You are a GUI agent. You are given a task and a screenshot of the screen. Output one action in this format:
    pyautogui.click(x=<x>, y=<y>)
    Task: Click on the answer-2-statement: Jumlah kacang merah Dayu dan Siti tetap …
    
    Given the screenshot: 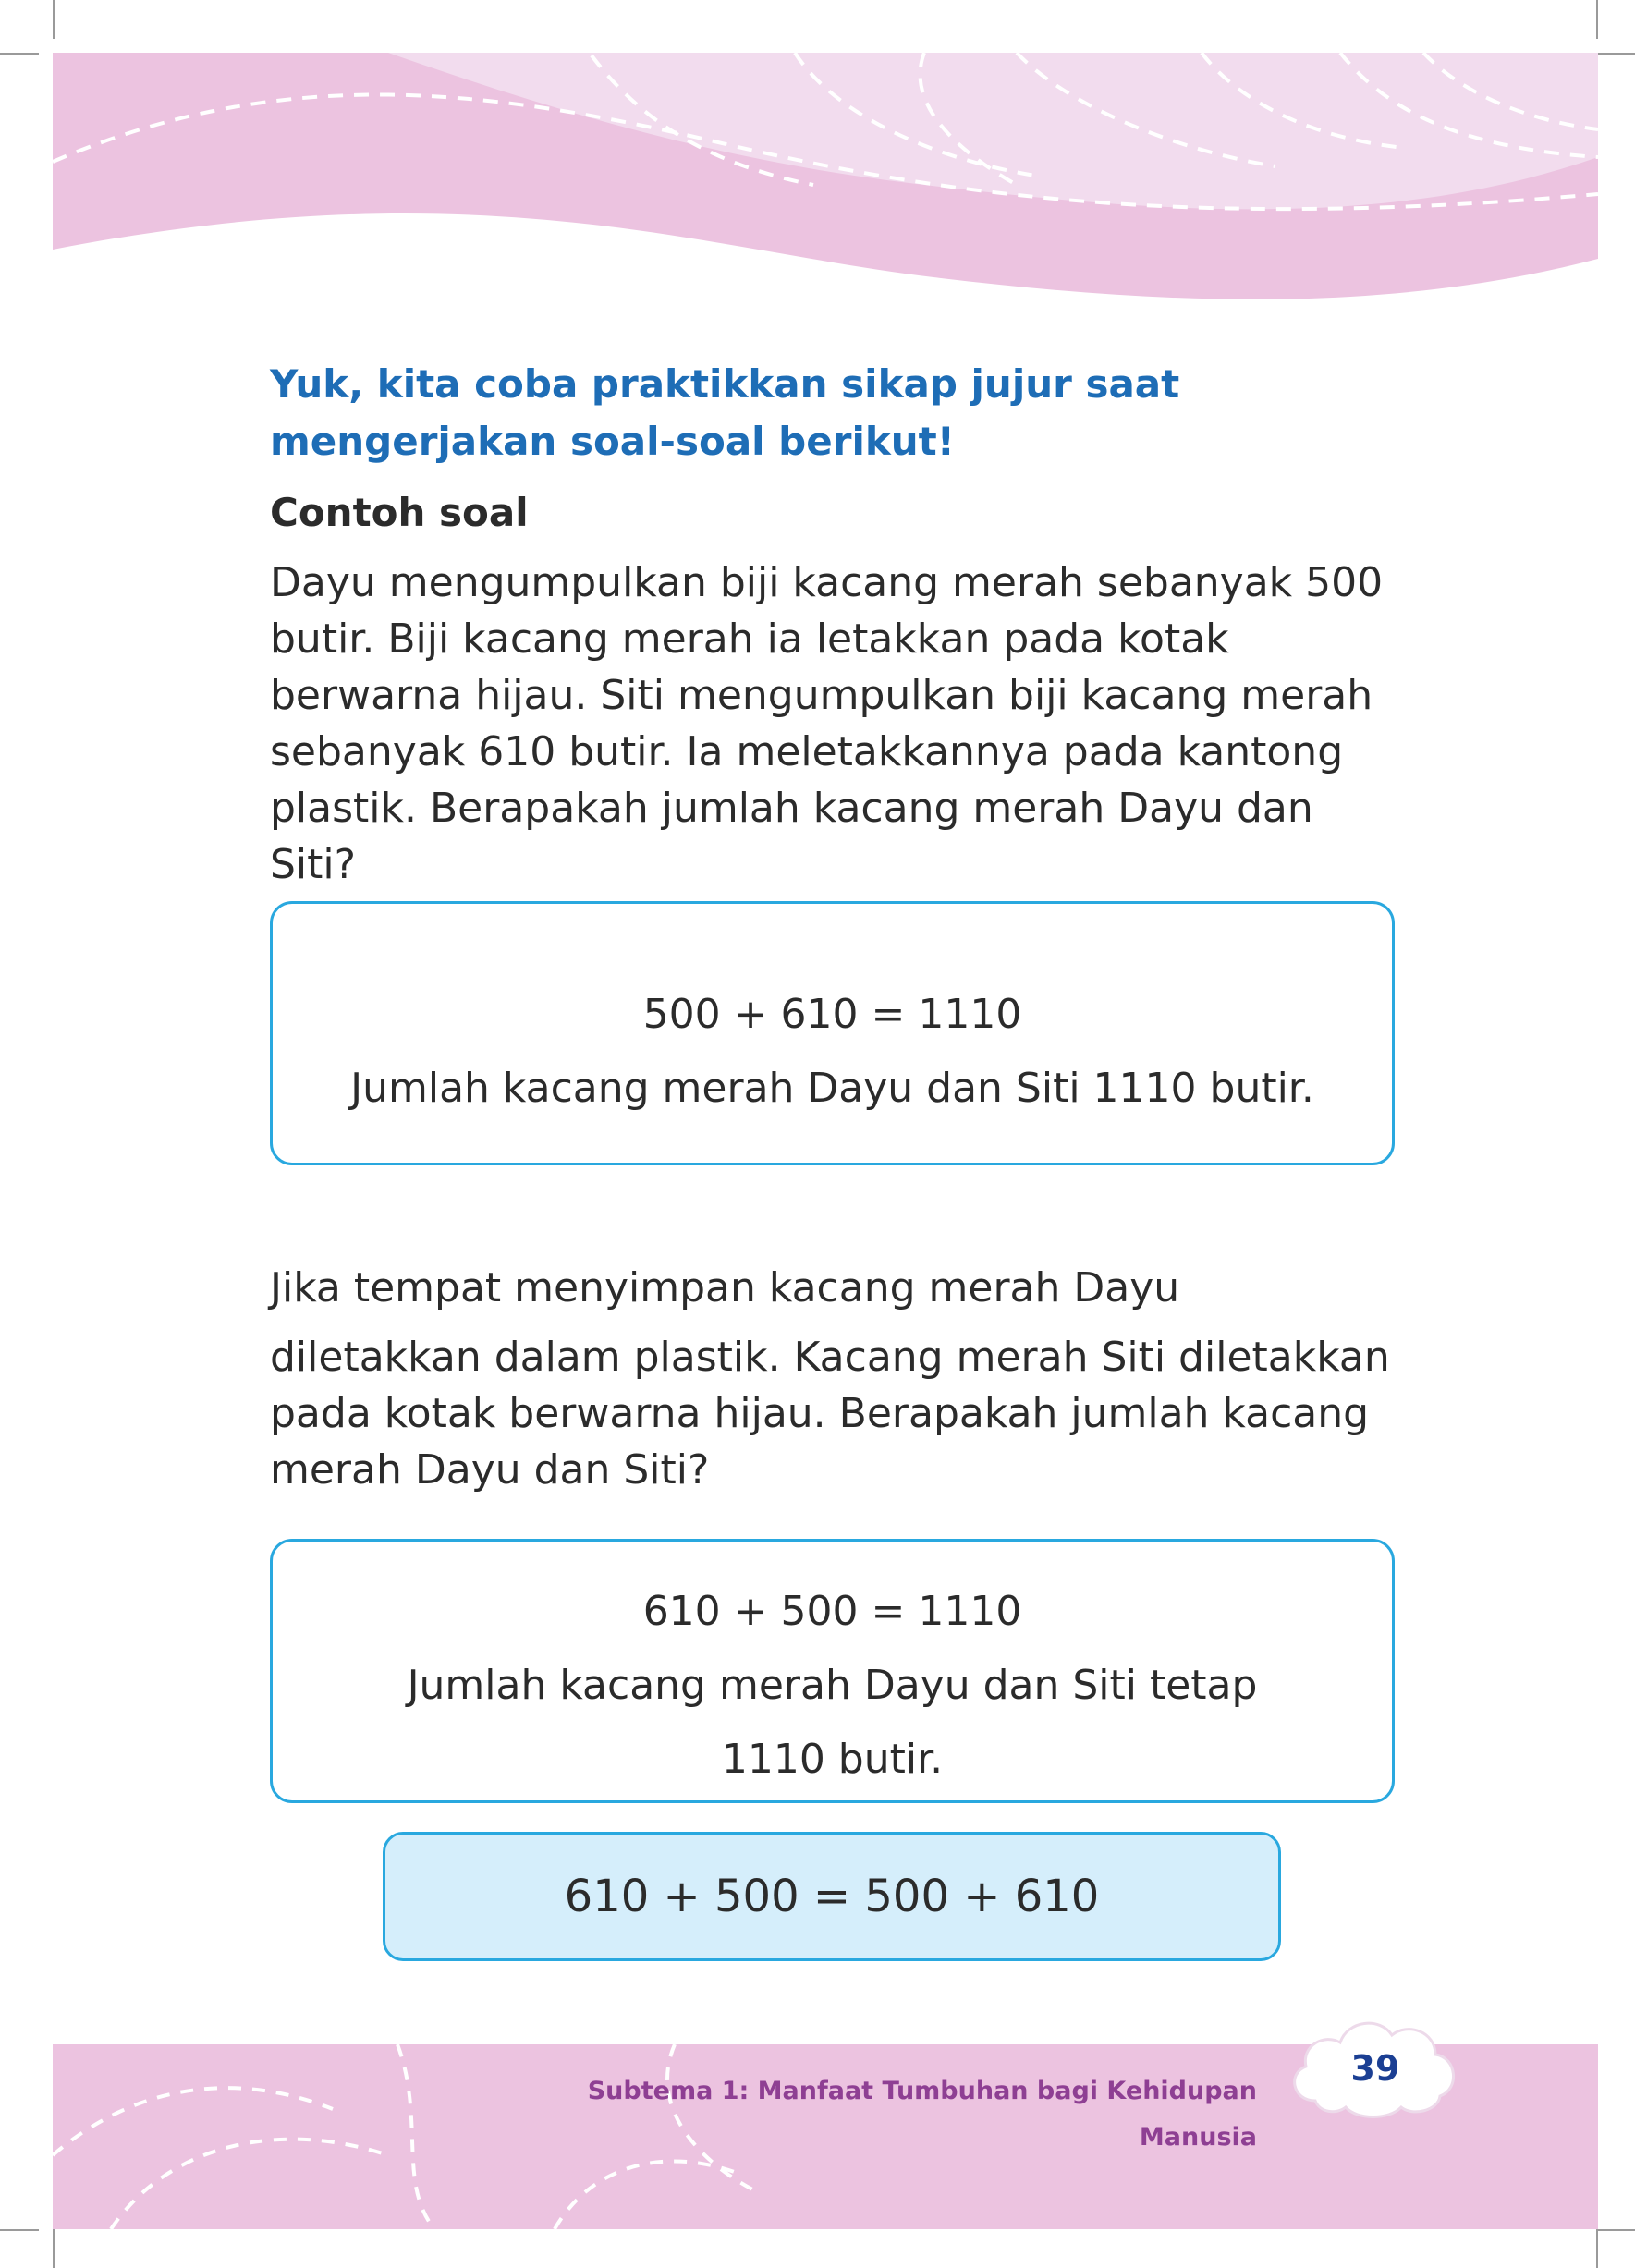 What is the action you would take?
    pyautogui.click(x=832, y=1722)
    